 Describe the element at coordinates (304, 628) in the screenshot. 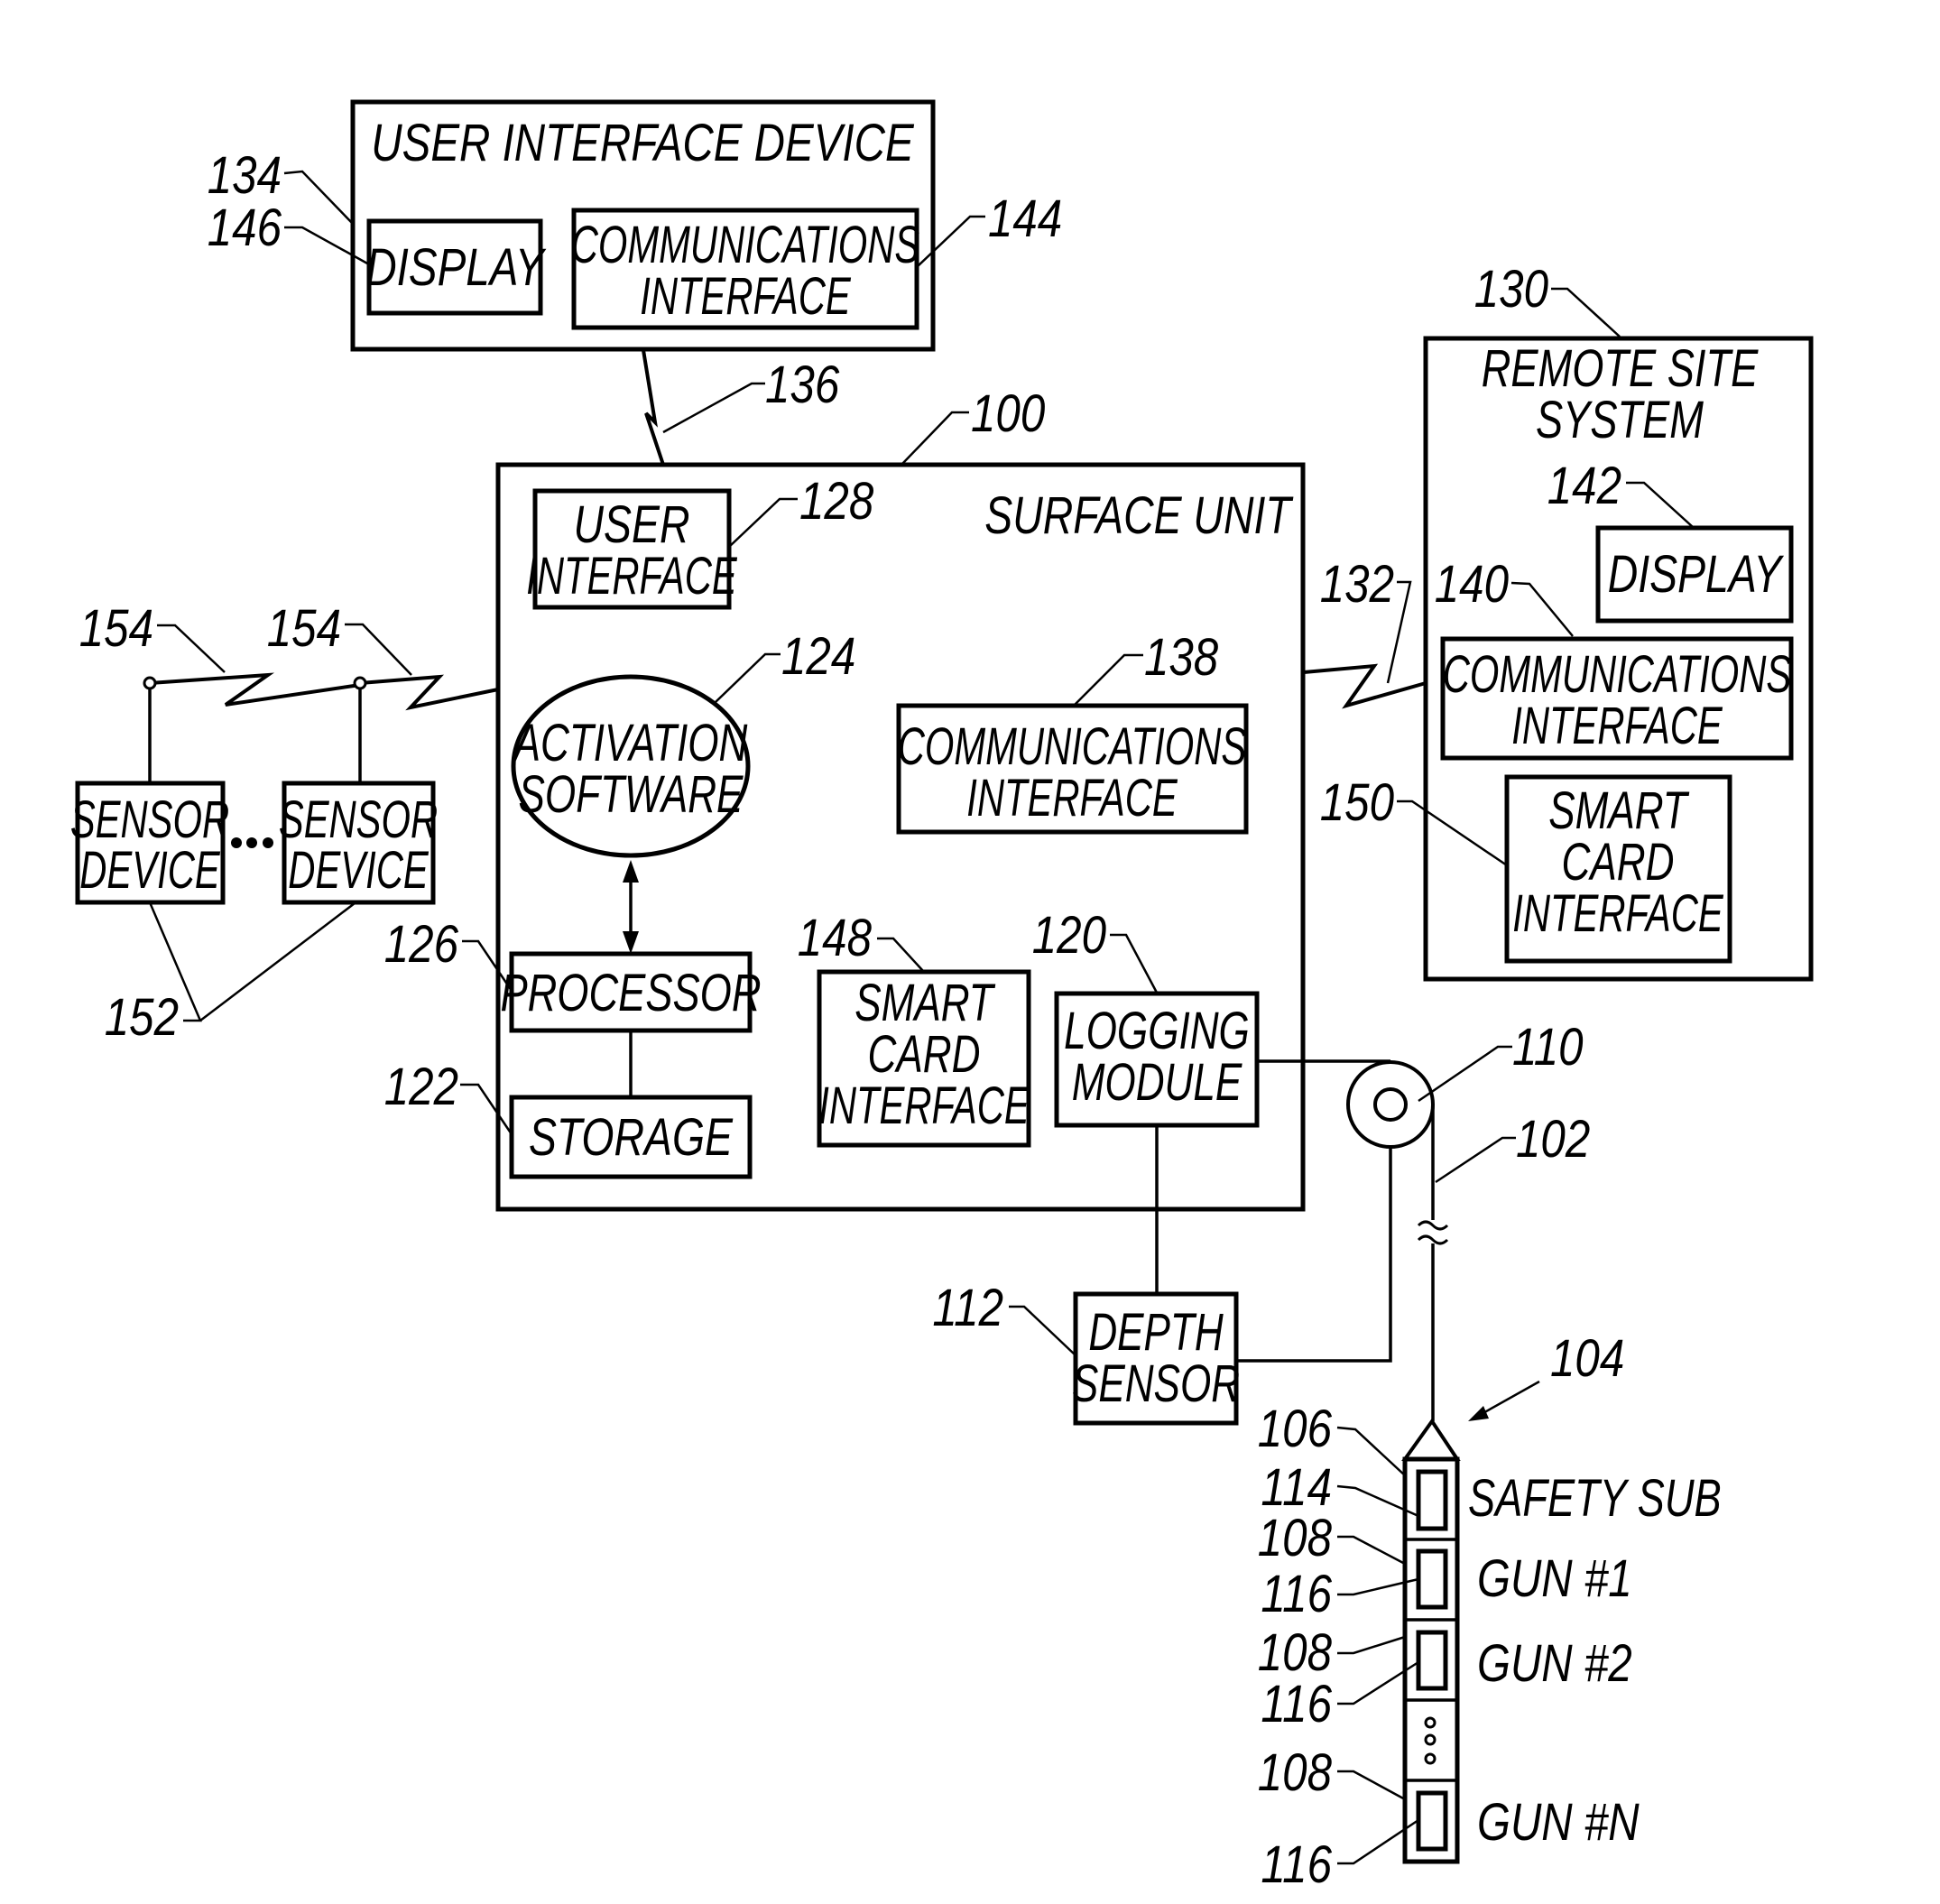

I see `ref-154-b: 154` at that location.